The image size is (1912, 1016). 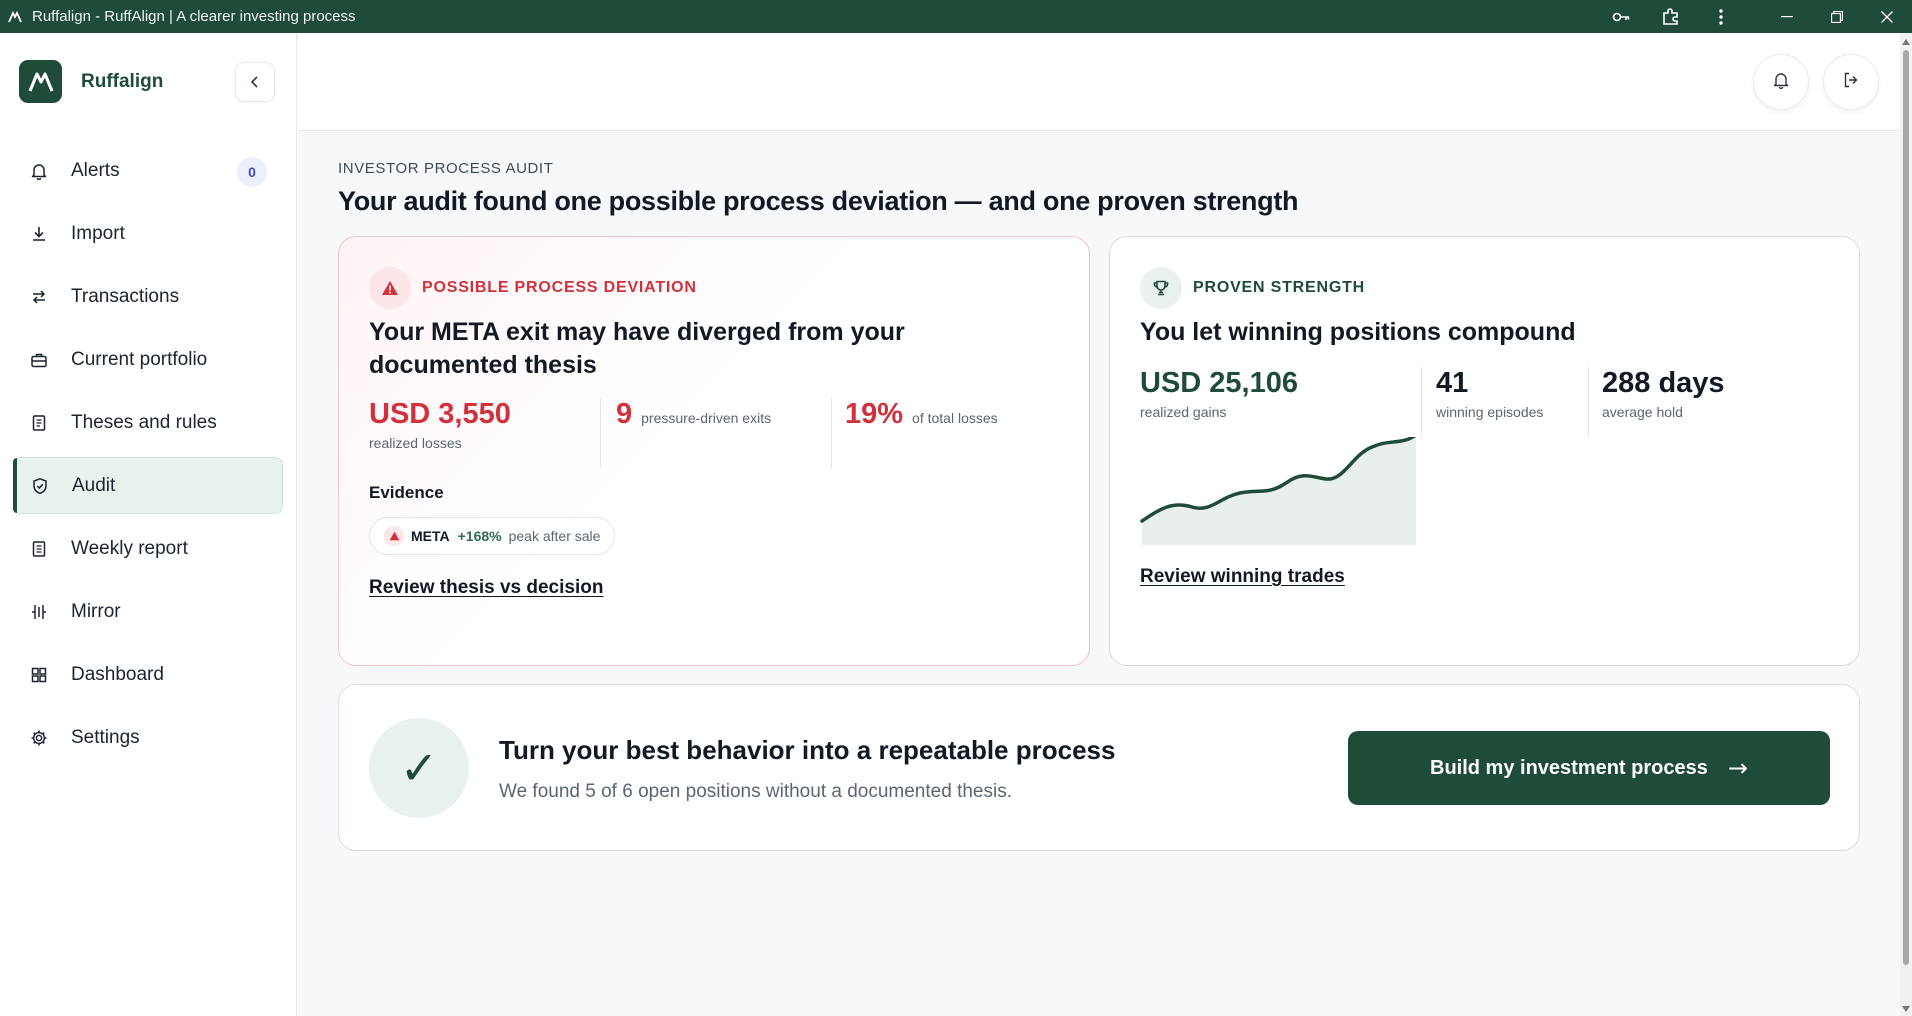 I want to click on share-of-losses-label: of total losses, so click(x=955, y=418).